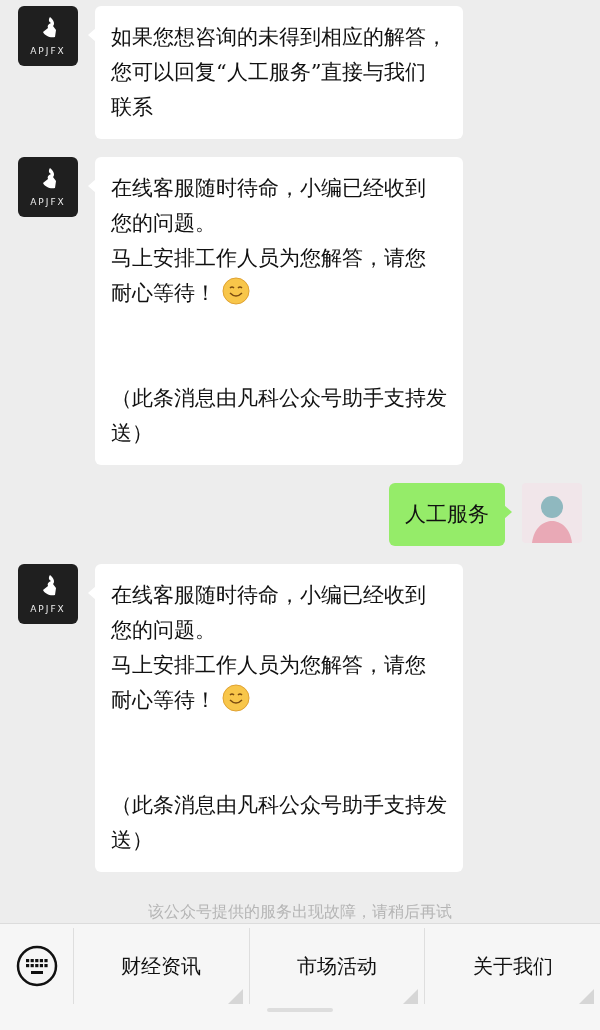 The image size is (600, 1030). I want to click on user-avatar, so click(552, 513).